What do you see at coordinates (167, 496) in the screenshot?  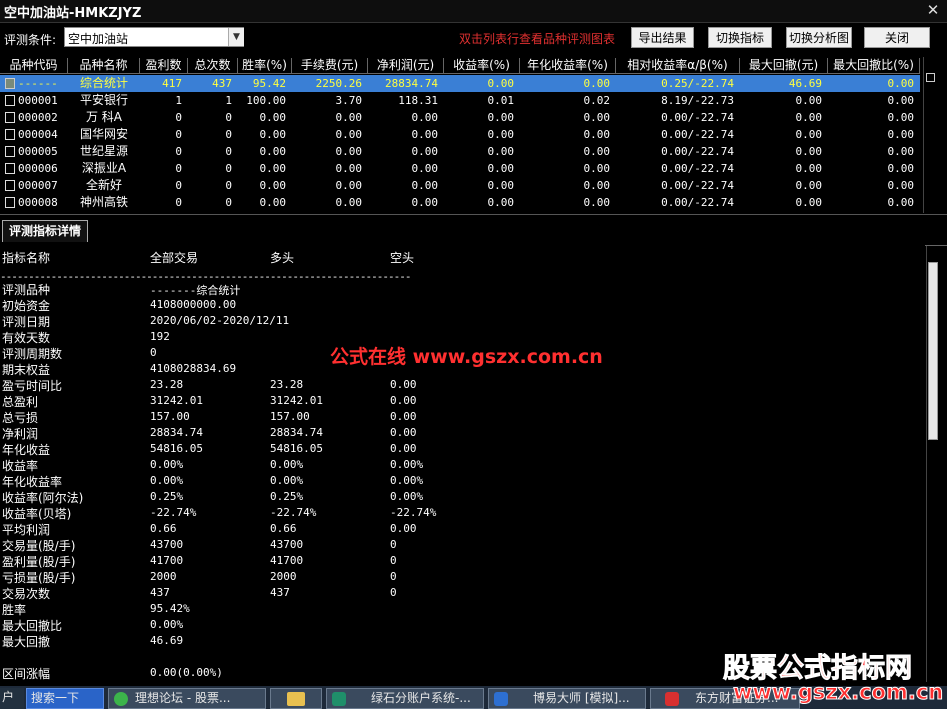 I see `detail-metric-value: 0.25%` at bounding box center [167, 496].